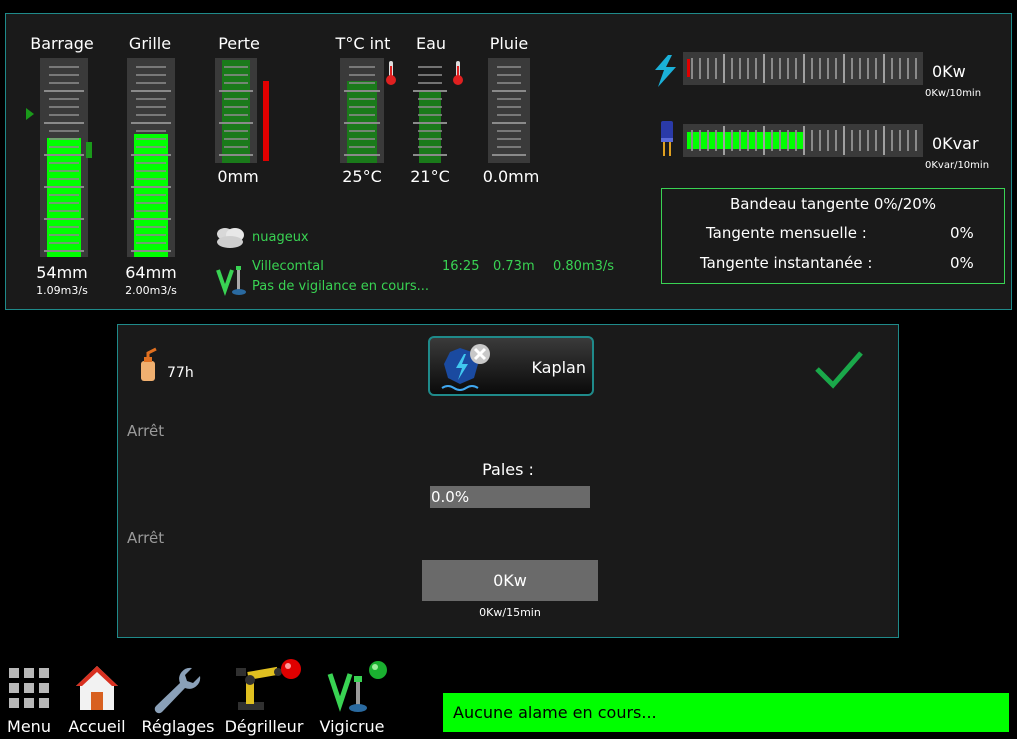 The image size is (1017, 739). What do you see at coordinates (509, 110) in the screenshot?
I see `pluie-gauge` at bounding box center [509, 110].